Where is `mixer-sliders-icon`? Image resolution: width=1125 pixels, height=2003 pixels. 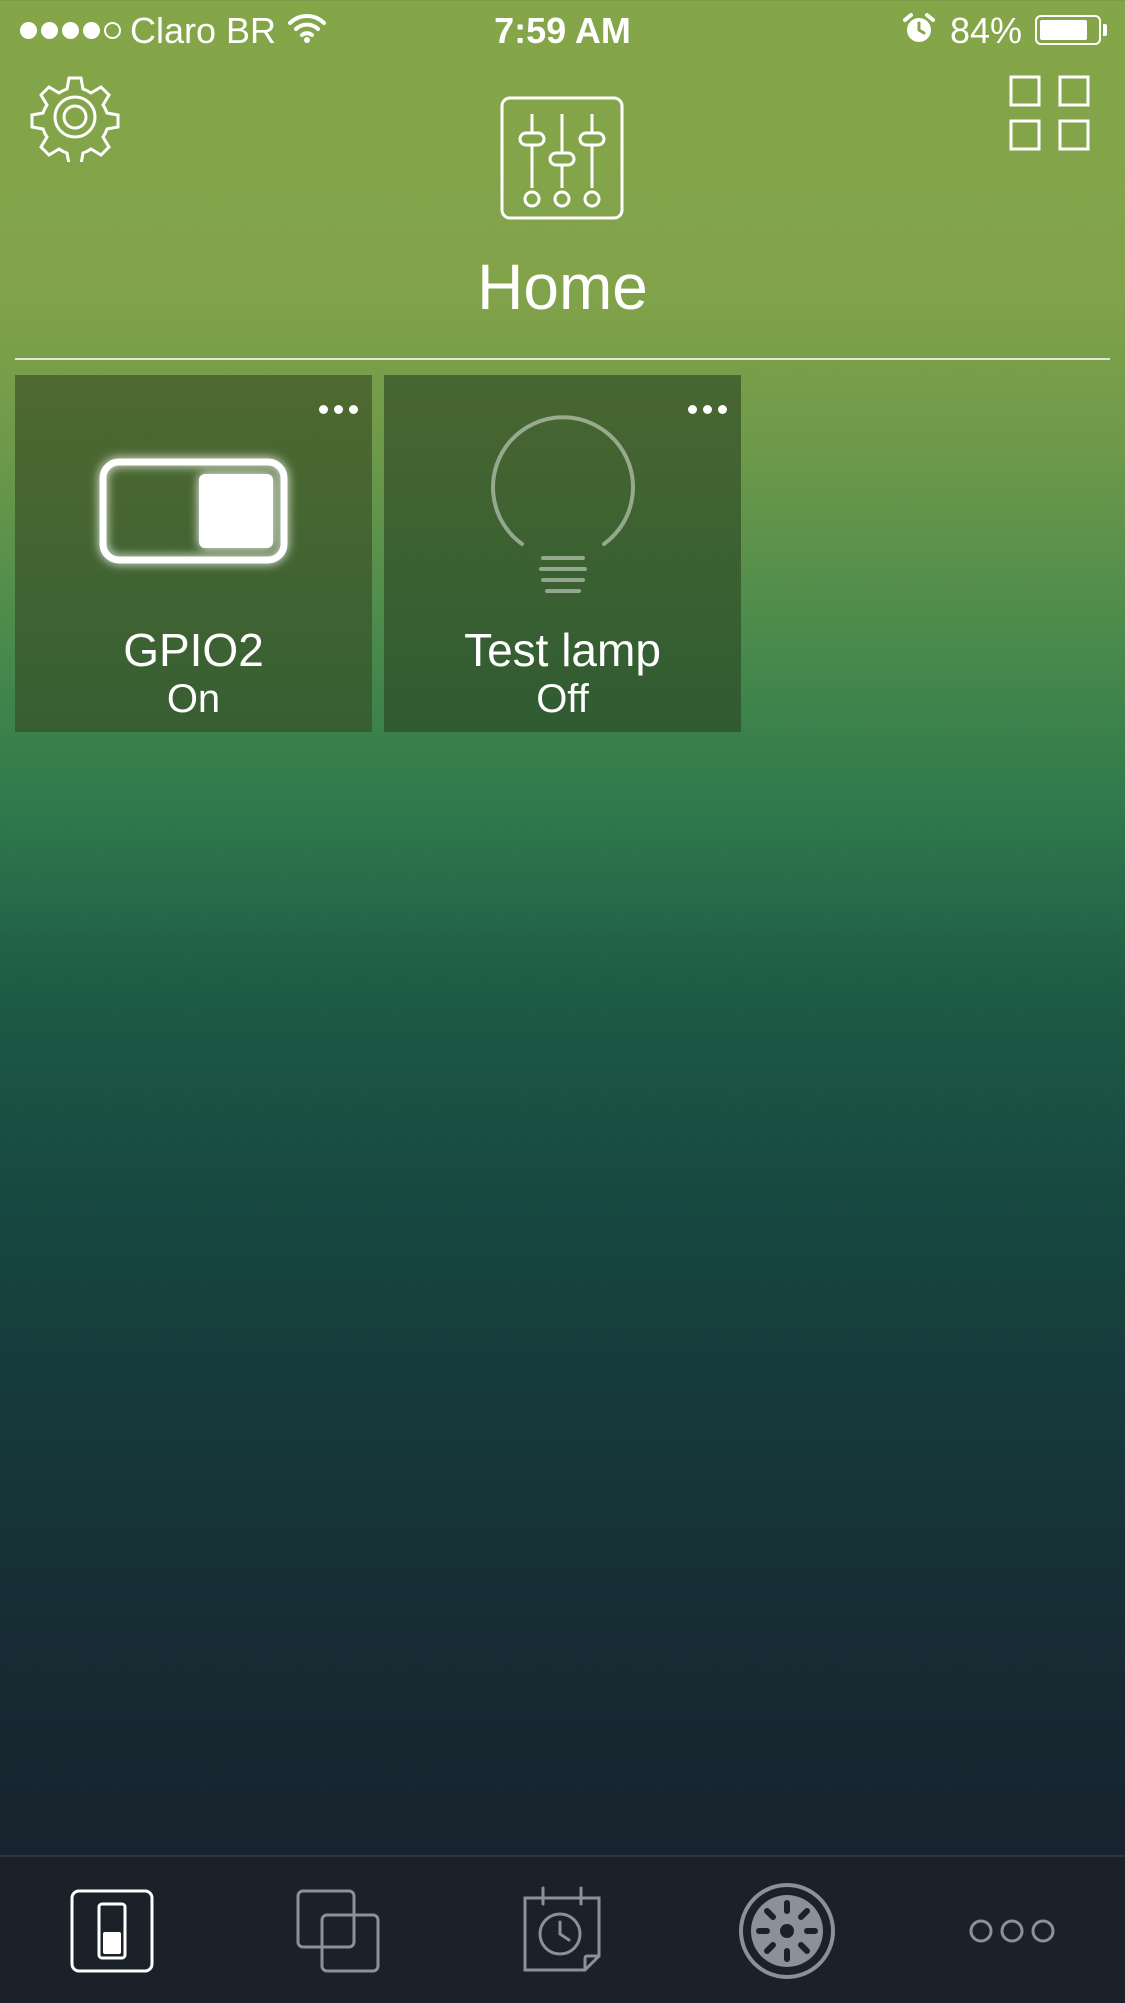 mixer-sliders-icon is located at coordinates (562, 158).